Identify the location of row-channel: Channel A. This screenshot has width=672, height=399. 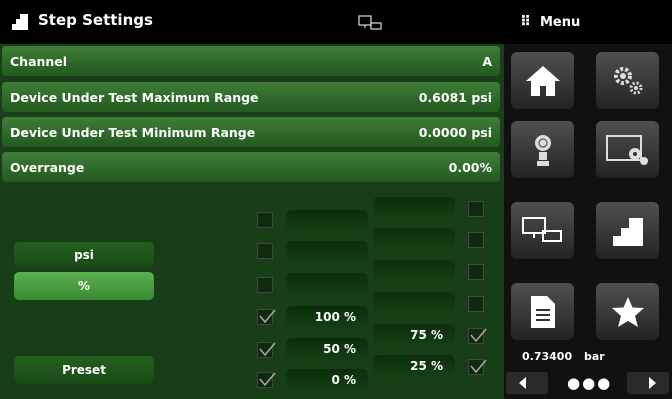
(251, 61).